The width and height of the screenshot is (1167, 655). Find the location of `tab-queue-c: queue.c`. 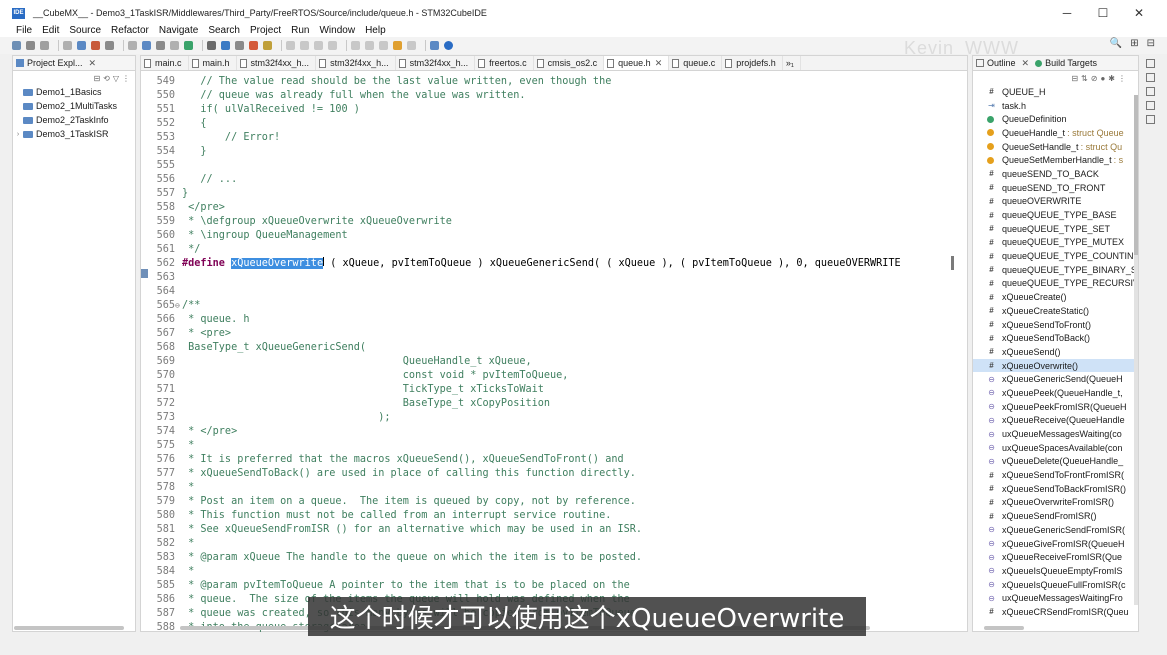

tab-queue-c: queue.c is located at coordinates (696, 63).